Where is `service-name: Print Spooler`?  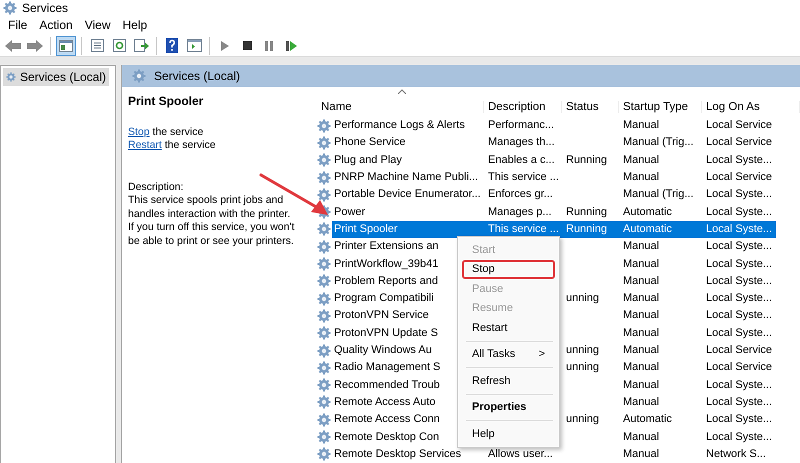
service-name: Print Spooler is located at coordinates (408, 229).